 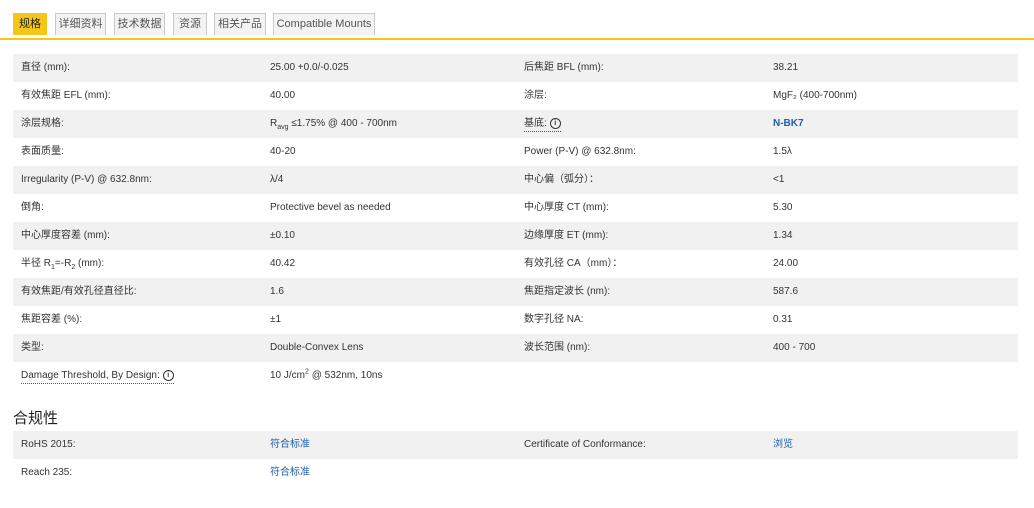 What do you see at coordinates (190, 24) in the screenshot?
I see `tab-resources: 资源` at bounding box center [190, 24].